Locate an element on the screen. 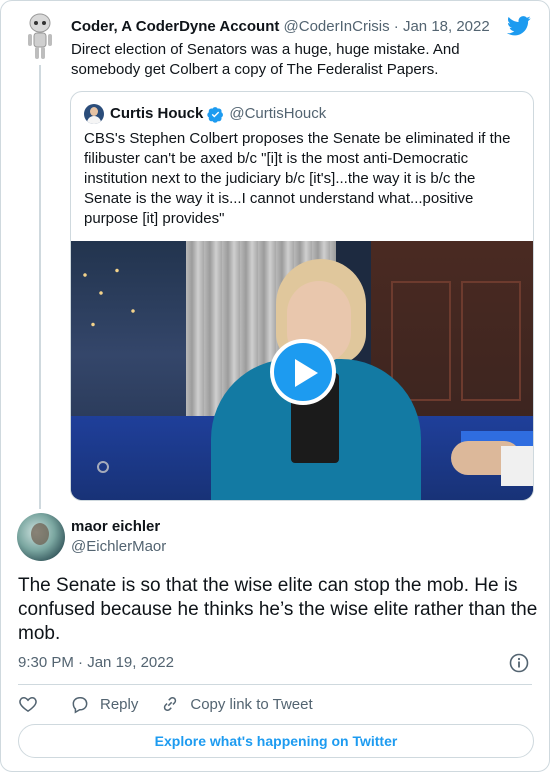 This screenshot has width=550, height=772. main-tweet-timestamp: 9:30 PM · Jan 19, 2022 is located at coordinates (96, 663).